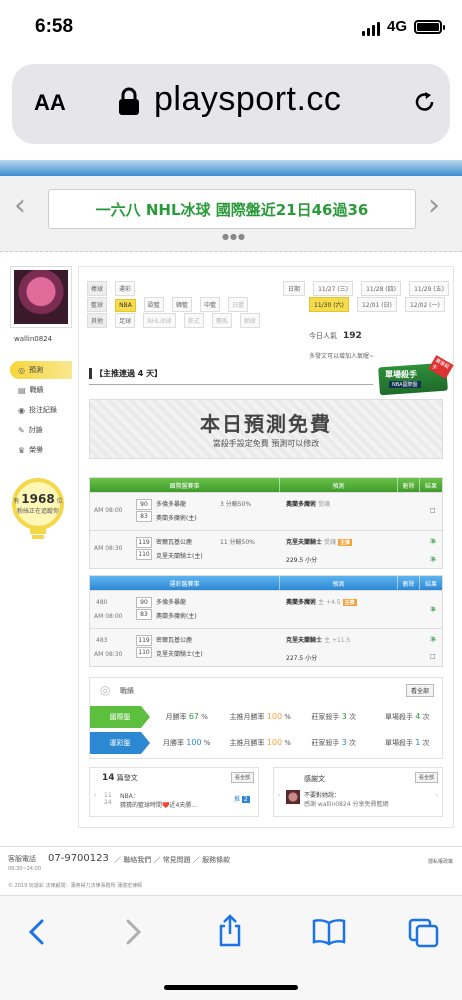 The height and width of the screenshot is (1000, 462). What do you see at coordinates (249, 320) in the screenshot?
I see `filter-chip: 網球` at bounding box center [249, 320].